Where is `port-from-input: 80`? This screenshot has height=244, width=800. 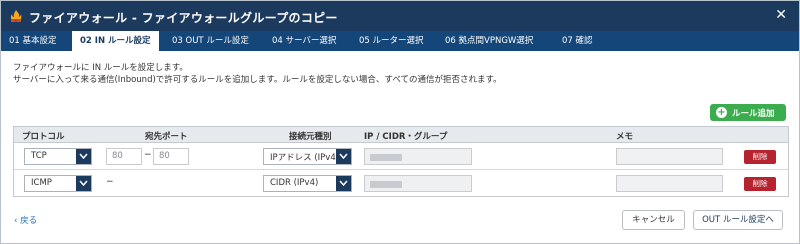 port-from-input: 80 is located at coordinates (124, 156).